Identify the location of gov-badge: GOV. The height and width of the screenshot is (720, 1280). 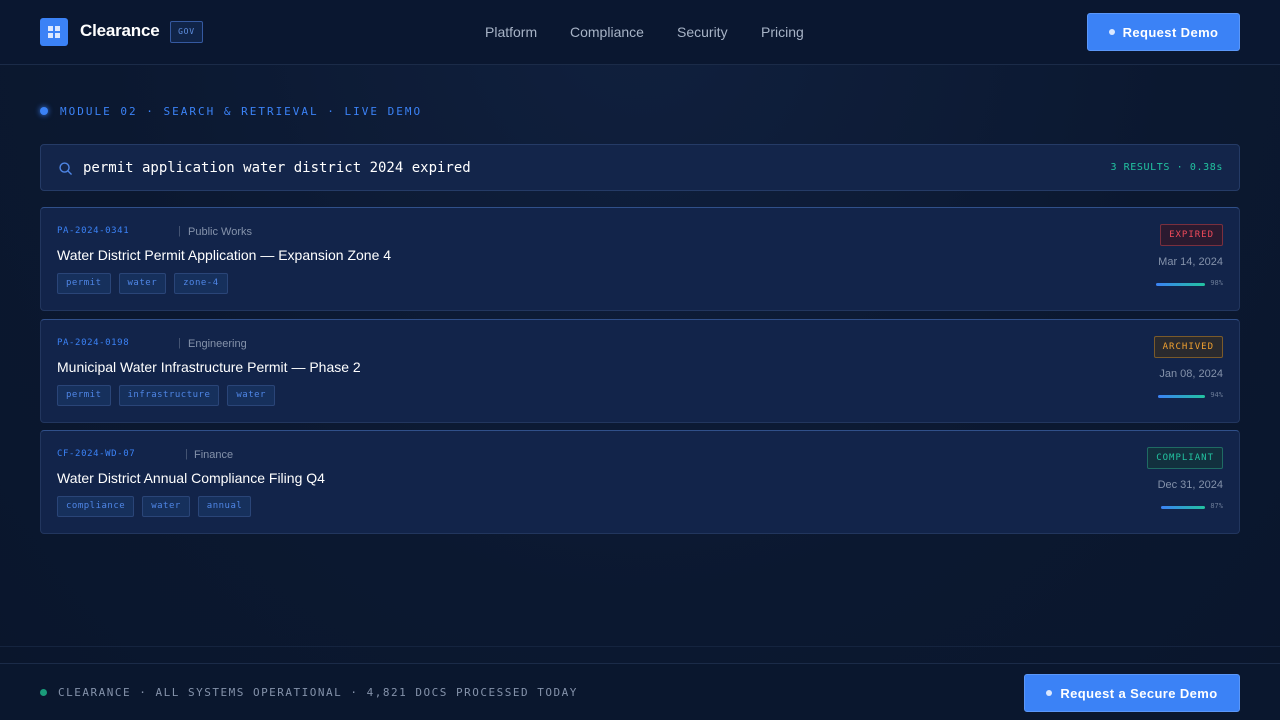
(186, 32).